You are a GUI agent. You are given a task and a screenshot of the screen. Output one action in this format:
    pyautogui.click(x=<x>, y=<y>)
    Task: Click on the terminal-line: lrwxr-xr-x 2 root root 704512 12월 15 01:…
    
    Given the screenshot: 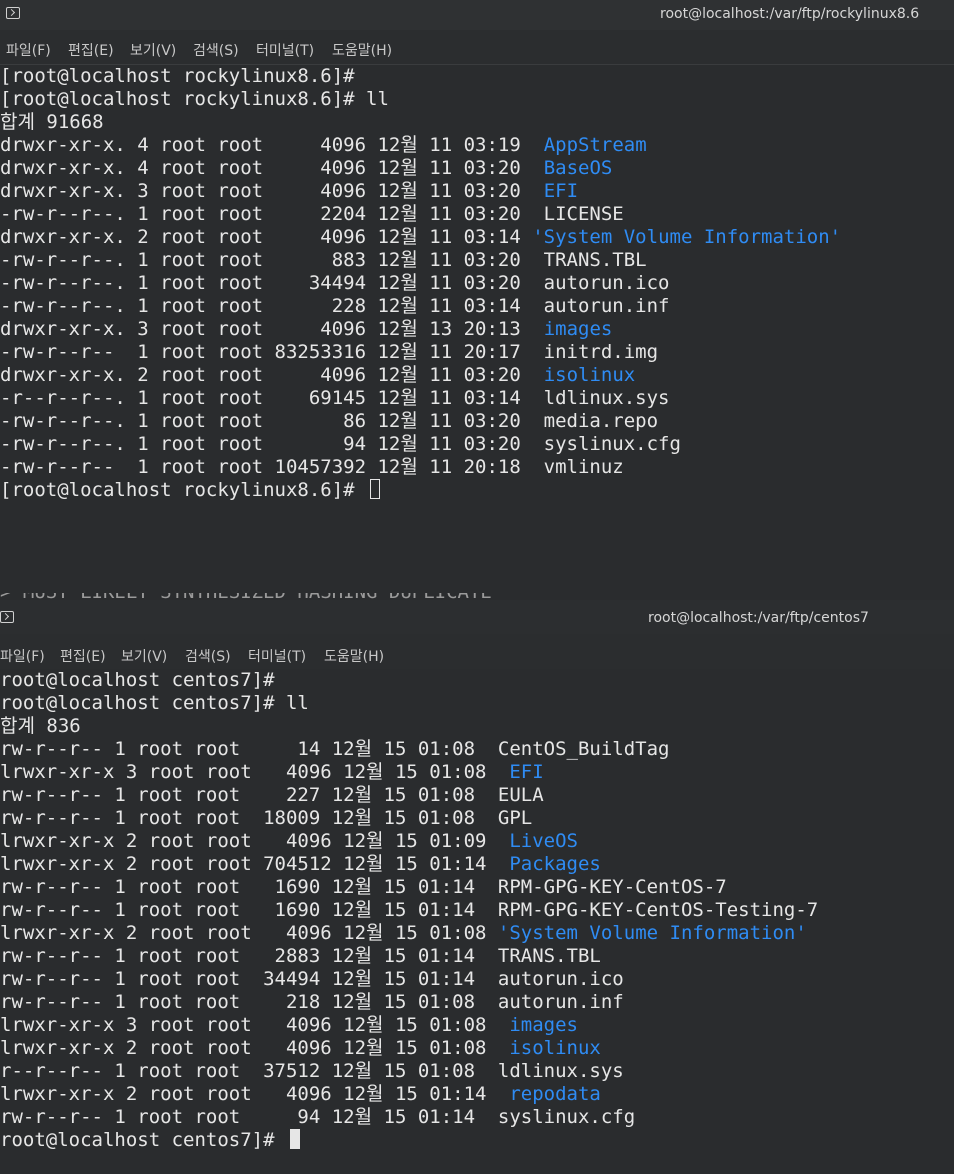 What is the action you would take?
    pyautogui.click(x=477, y=864)
    